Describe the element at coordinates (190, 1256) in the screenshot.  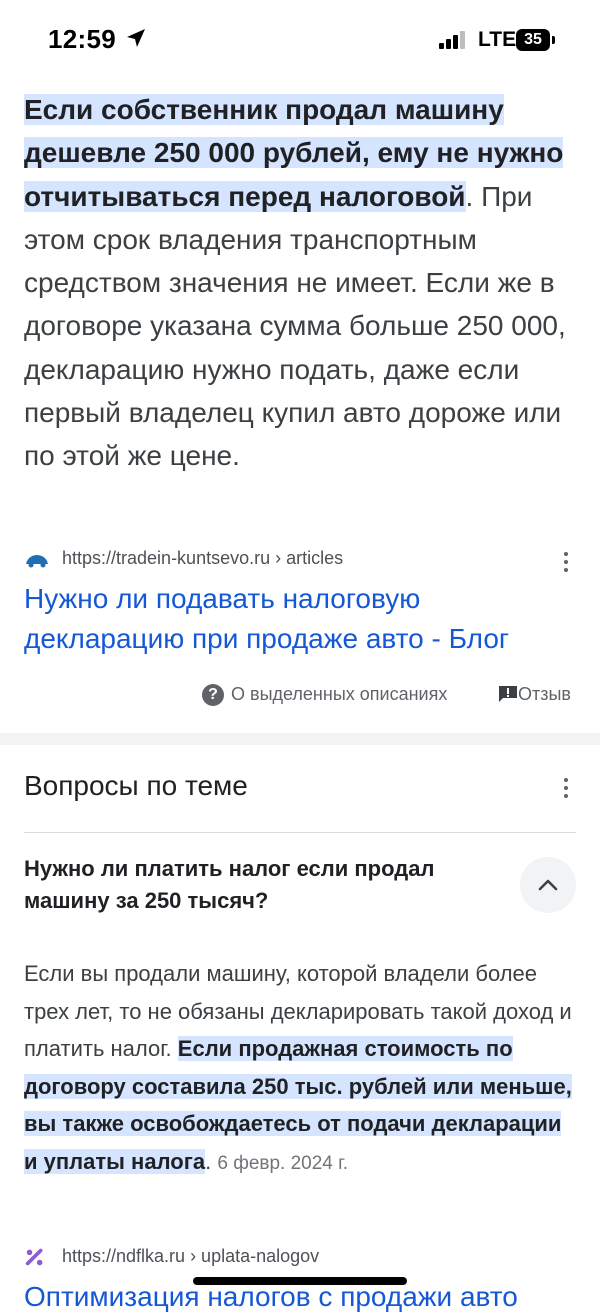
I see `answer-source-url: https://ndflka.ru › uplata-nalogov` at that location.